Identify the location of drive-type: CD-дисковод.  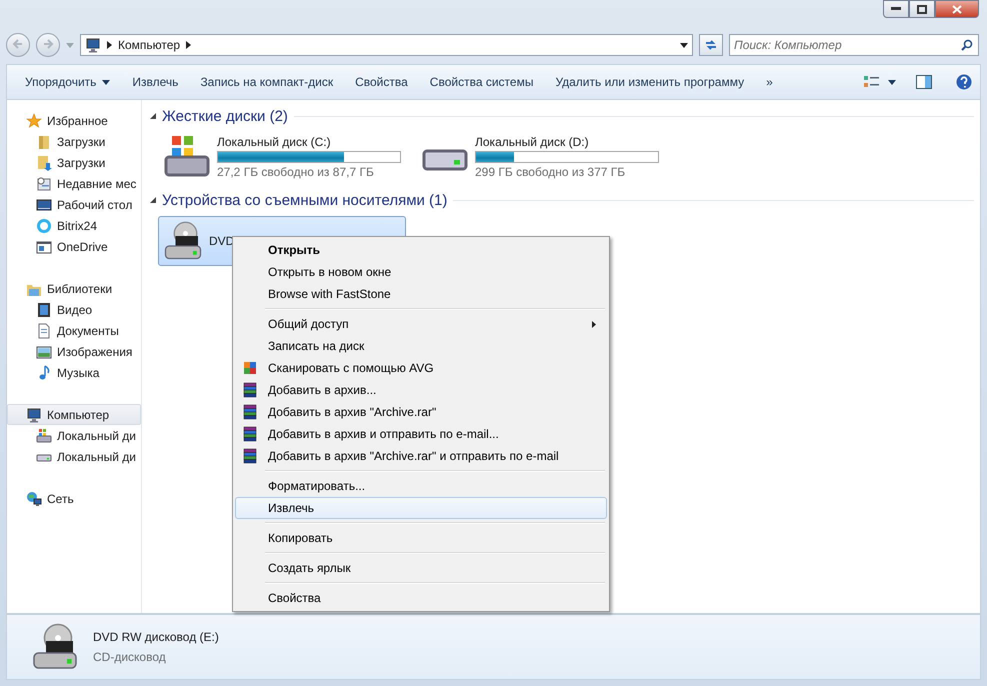
(130, 657).